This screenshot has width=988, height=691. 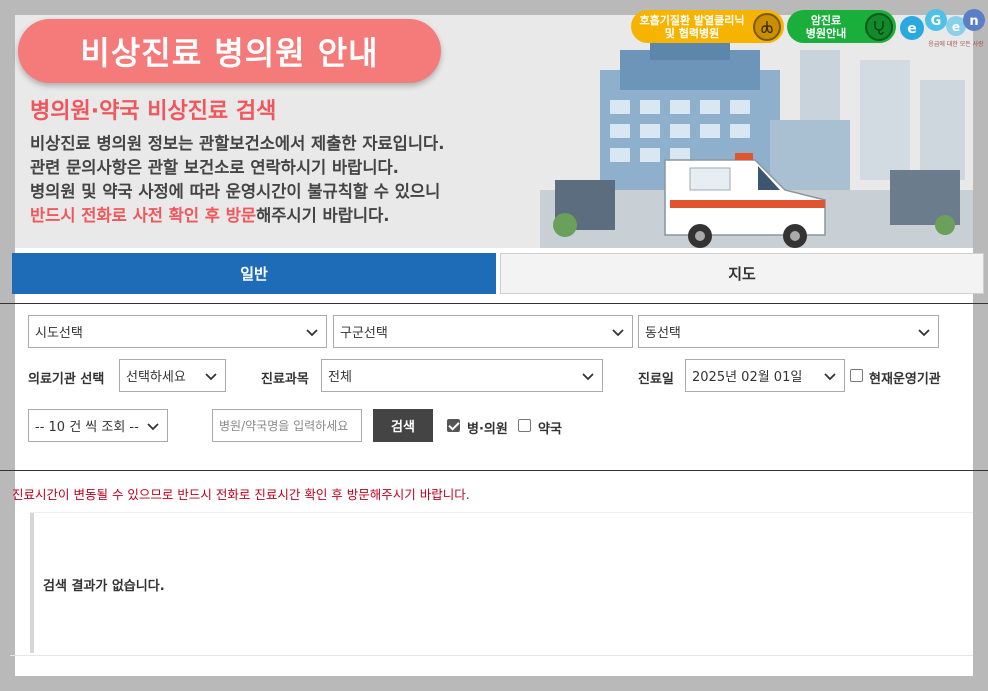 I want to click on search-button: 검색, so click(x=403, y=425).